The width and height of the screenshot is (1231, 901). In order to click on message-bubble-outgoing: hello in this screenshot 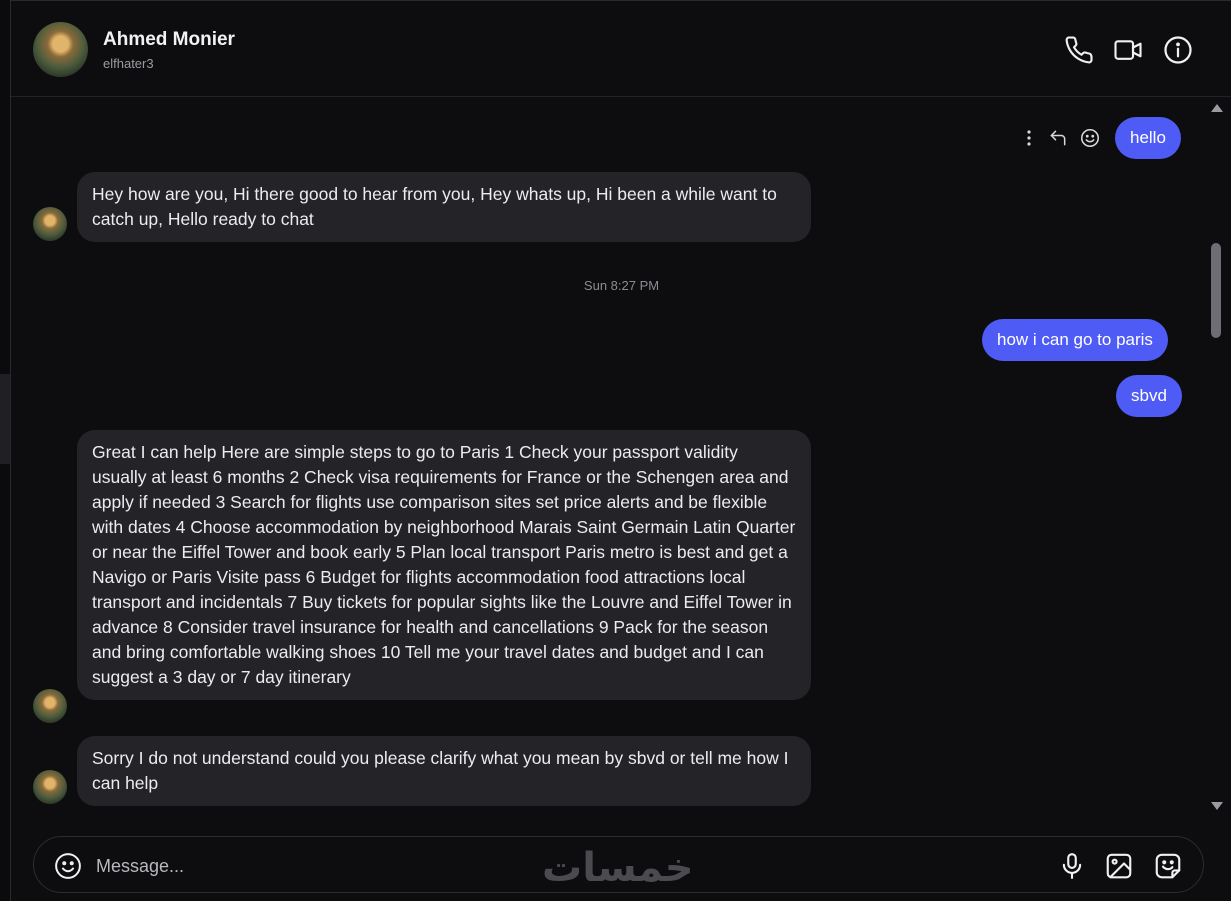, I will do `click(1148, 138)`.